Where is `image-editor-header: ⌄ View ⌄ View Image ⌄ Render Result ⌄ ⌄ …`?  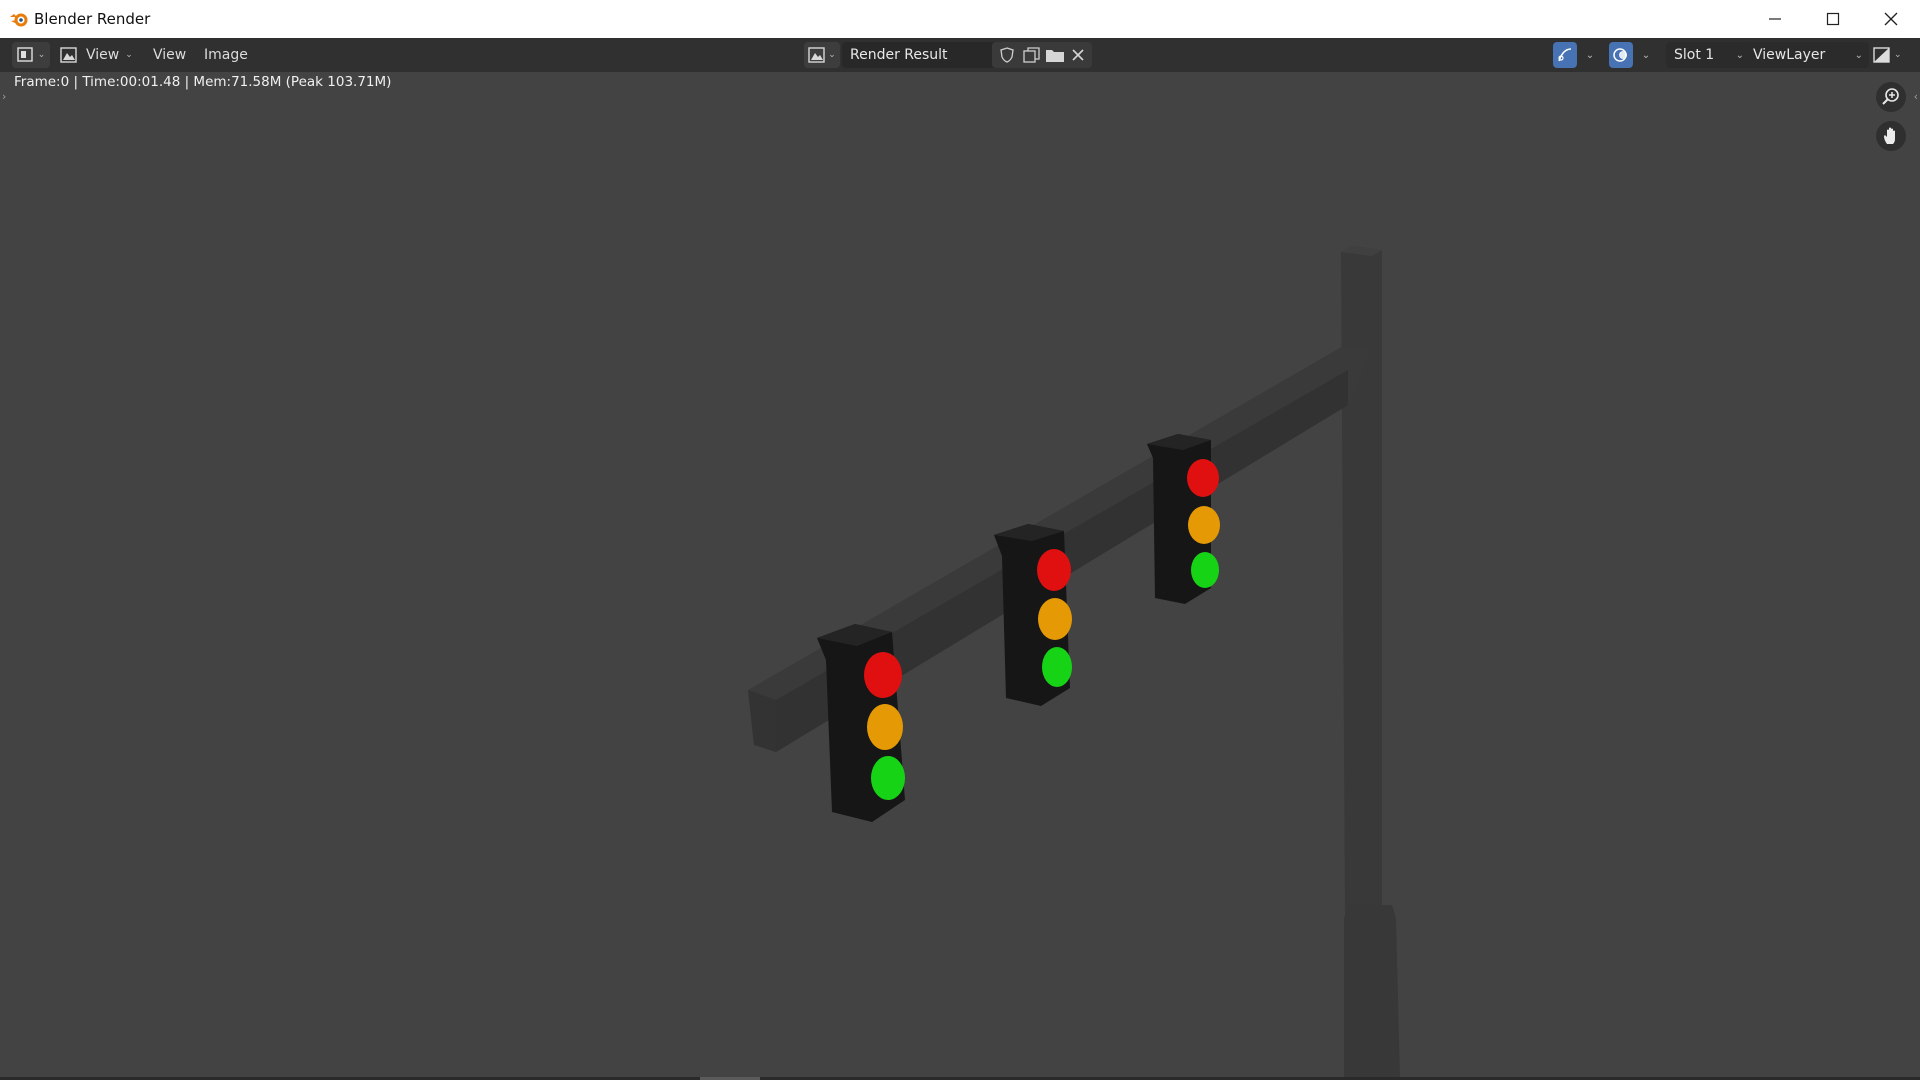 image-editor-header: ⌄ View ⌄ View Image ⌄ Render Result ⌄ ⌄ … is located at coordinates (960, 55).